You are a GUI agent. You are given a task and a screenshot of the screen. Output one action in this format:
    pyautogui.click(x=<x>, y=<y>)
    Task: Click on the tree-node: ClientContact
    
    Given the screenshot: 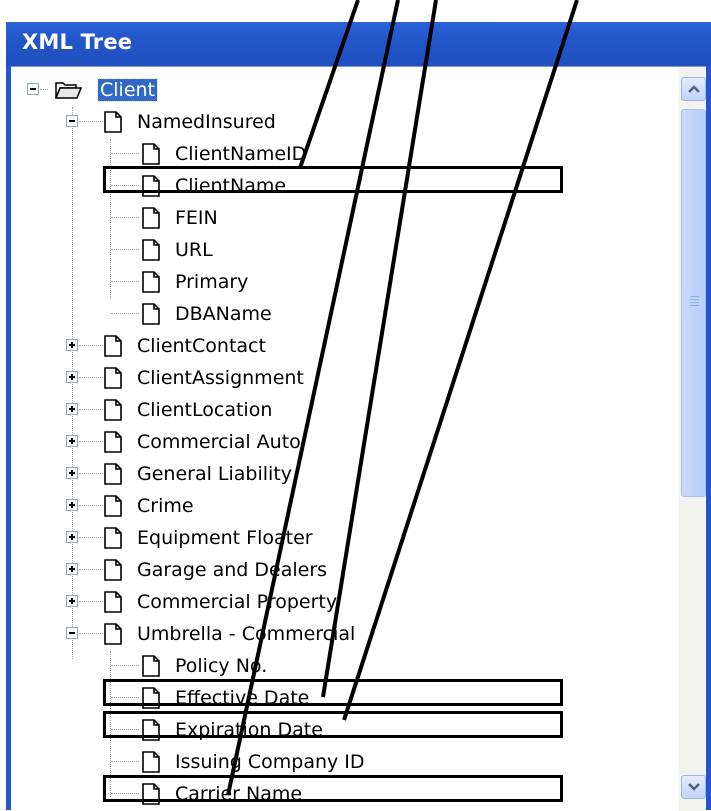 What is the action you would take?
    pyautogui.click(x=343, y=346)
    